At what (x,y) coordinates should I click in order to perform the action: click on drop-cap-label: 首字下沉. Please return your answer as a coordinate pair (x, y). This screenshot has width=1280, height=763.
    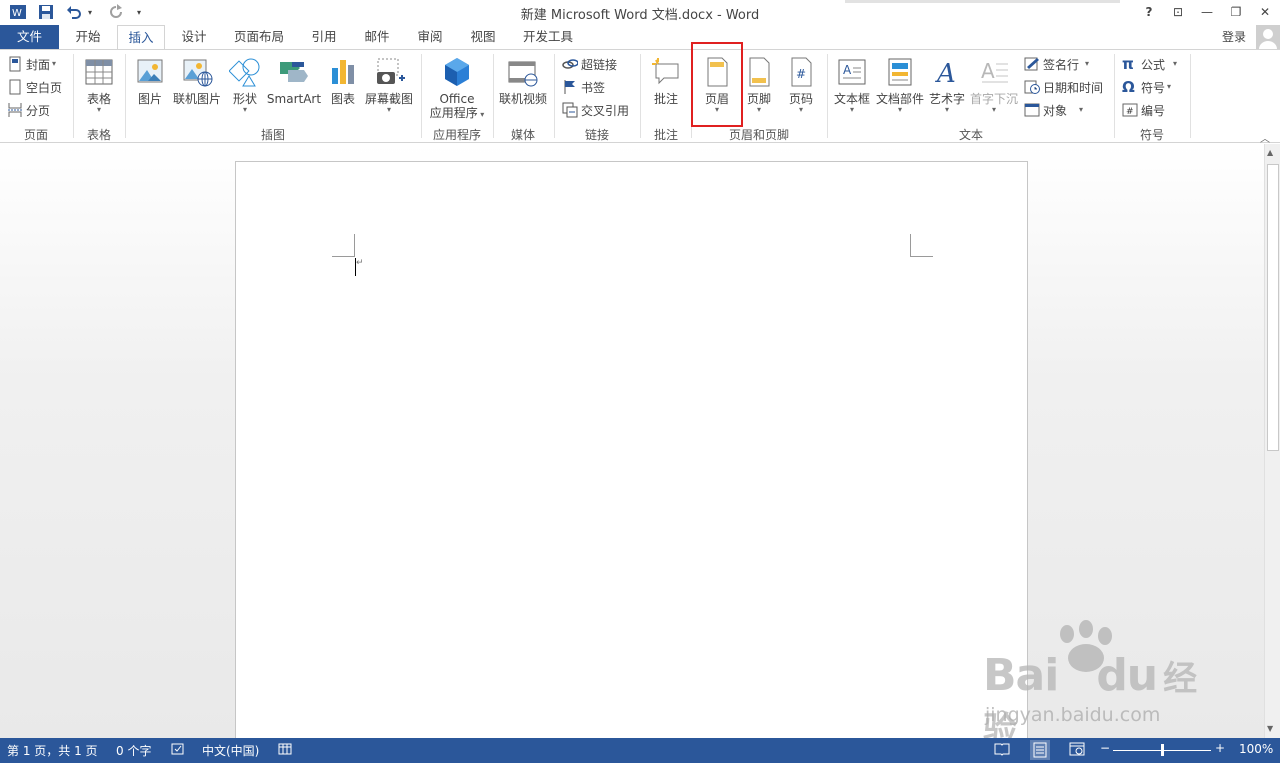
    Looking at the image, I should click on (993, 99).